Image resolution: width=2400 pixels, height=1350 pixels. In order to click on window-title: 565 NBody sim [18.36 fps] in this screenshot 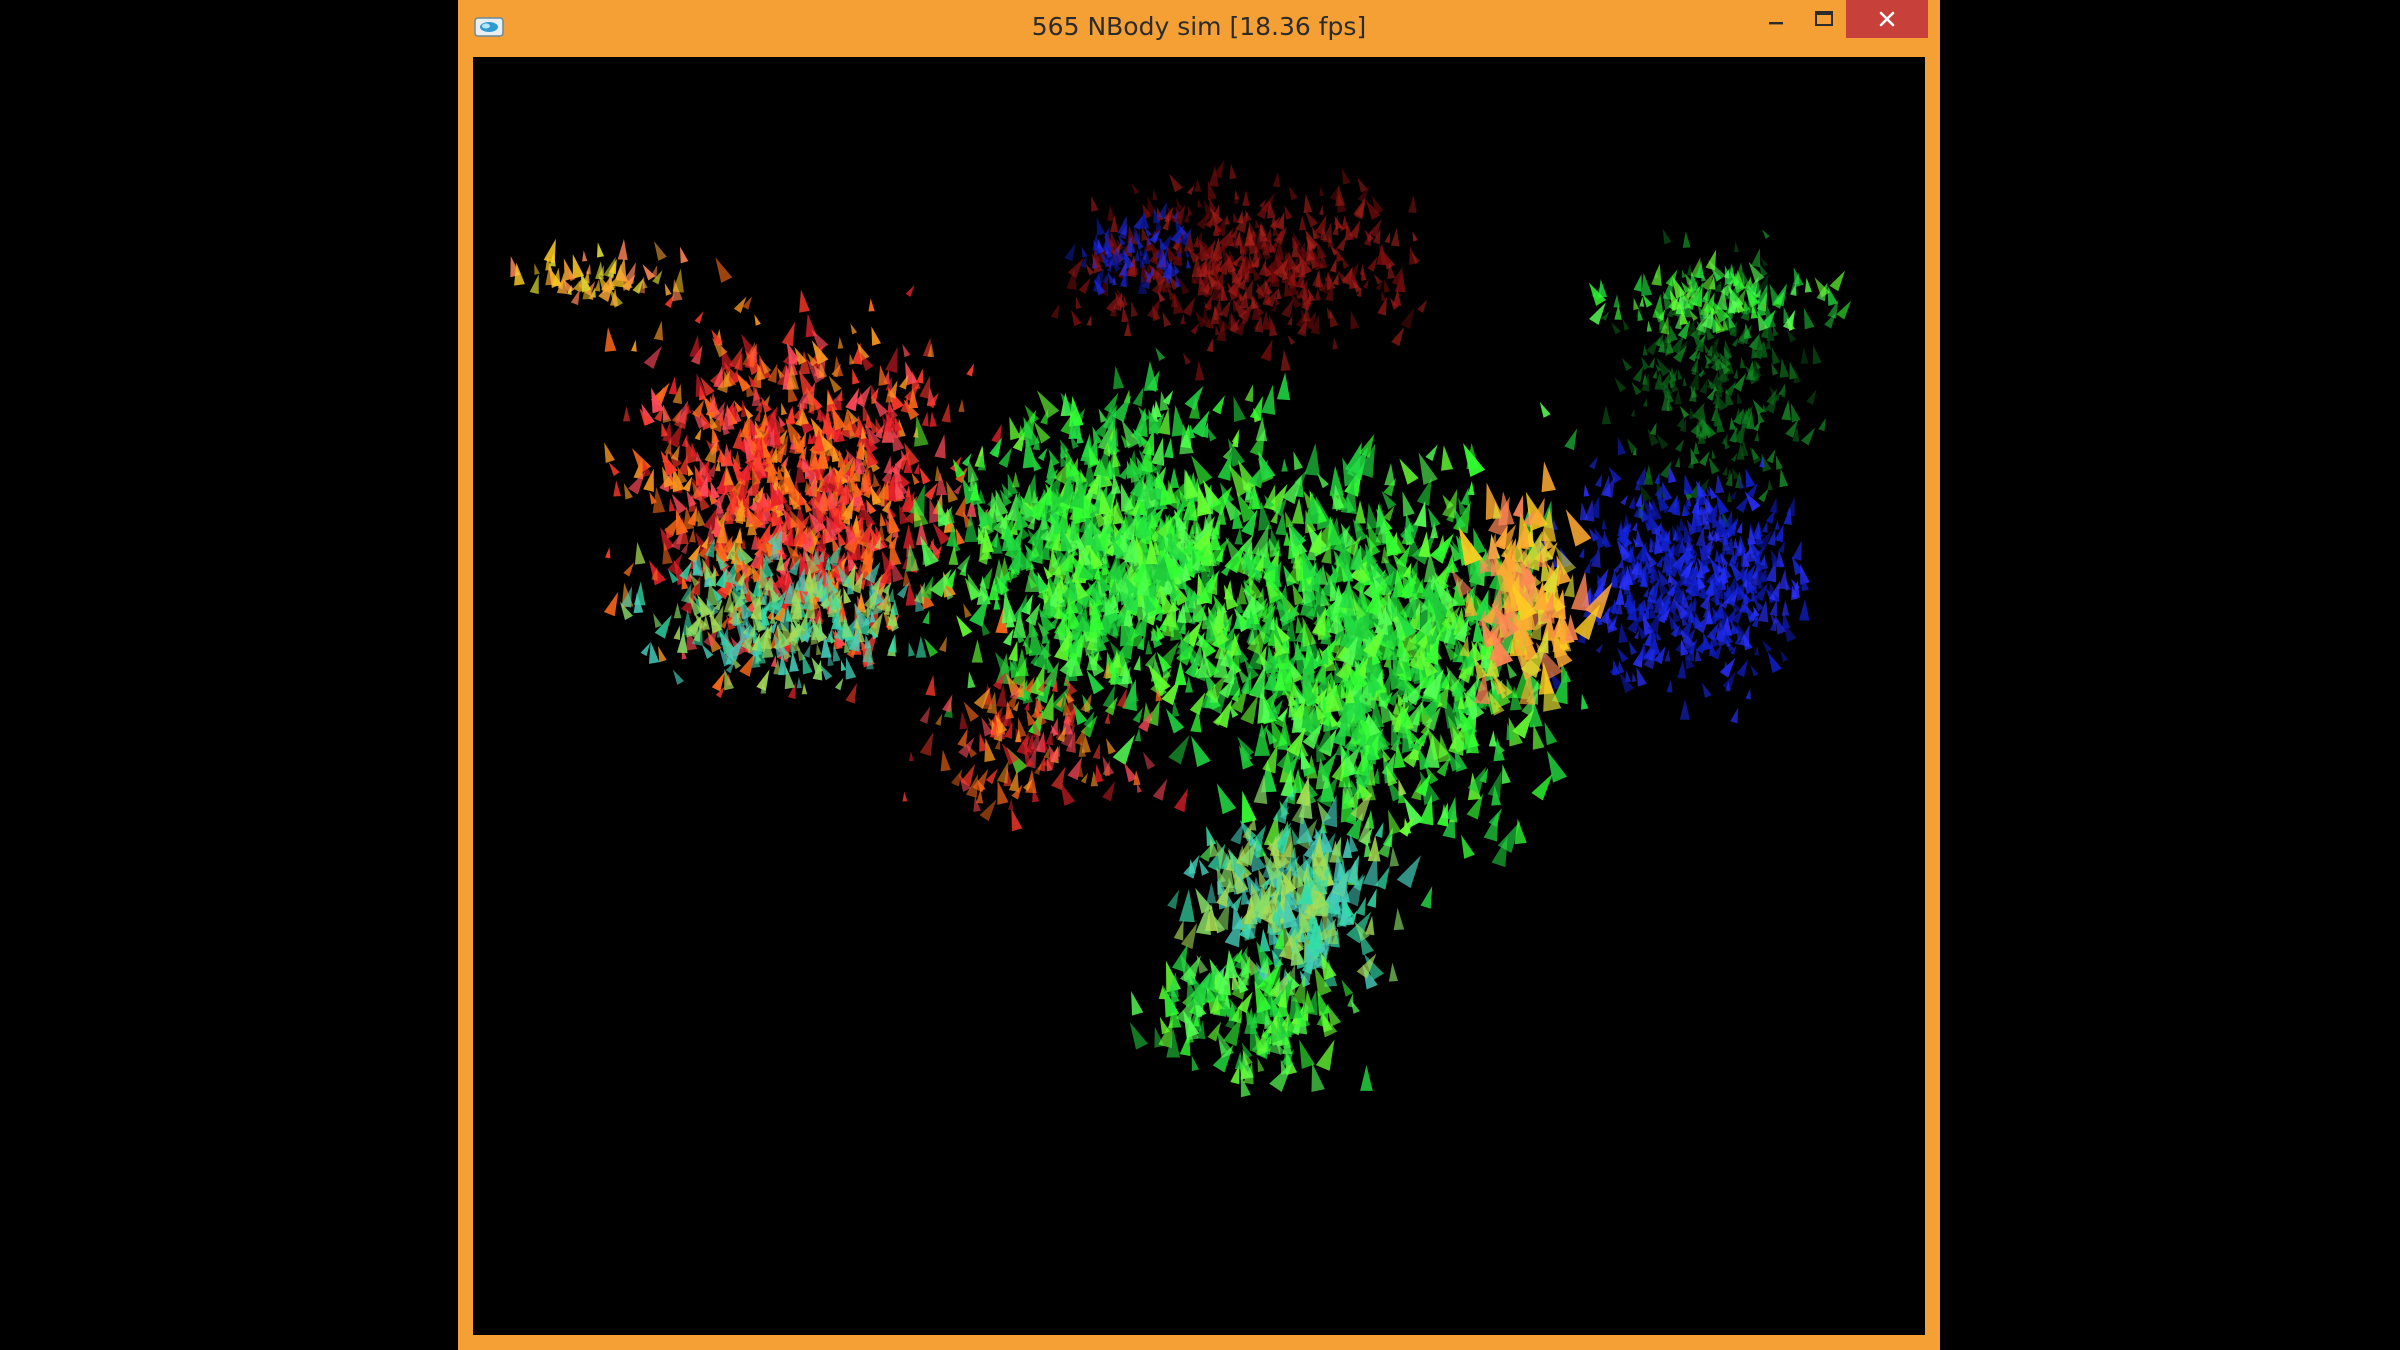, I will do `click(1199, 26)`.